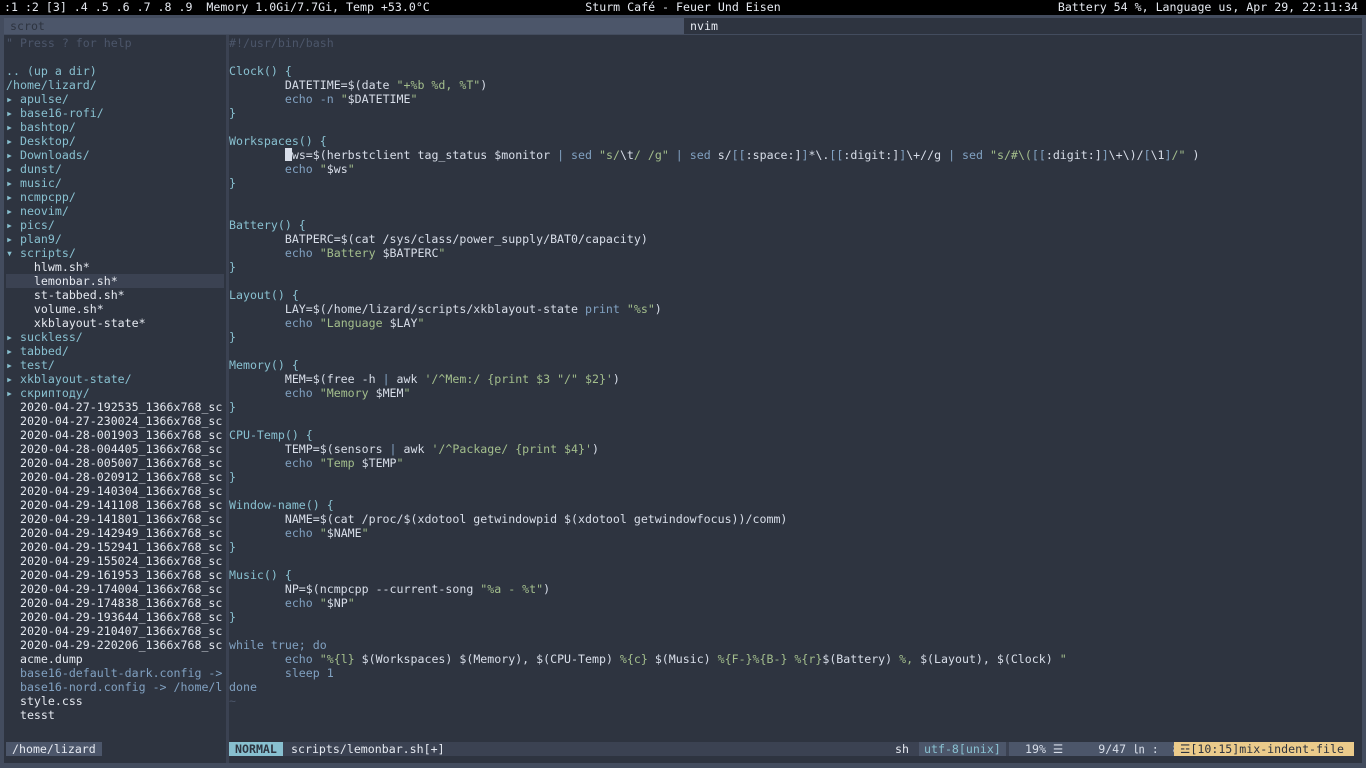 The width and height of the screenshot is (1366, 768). I want to click on tree-dir-item: ▸ test/, so click(115, 365).